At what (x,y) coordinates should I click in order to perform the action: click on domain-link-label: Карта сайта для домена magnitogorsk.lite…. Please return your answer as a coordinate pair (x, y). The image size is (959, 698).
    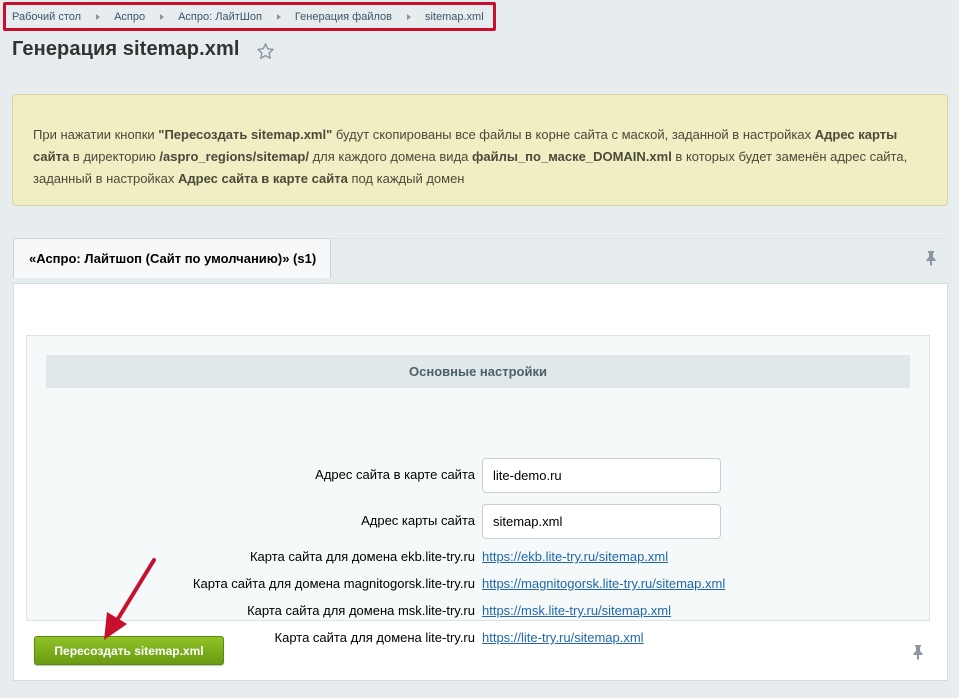
    Looking at the image, I should click on (333, 583).